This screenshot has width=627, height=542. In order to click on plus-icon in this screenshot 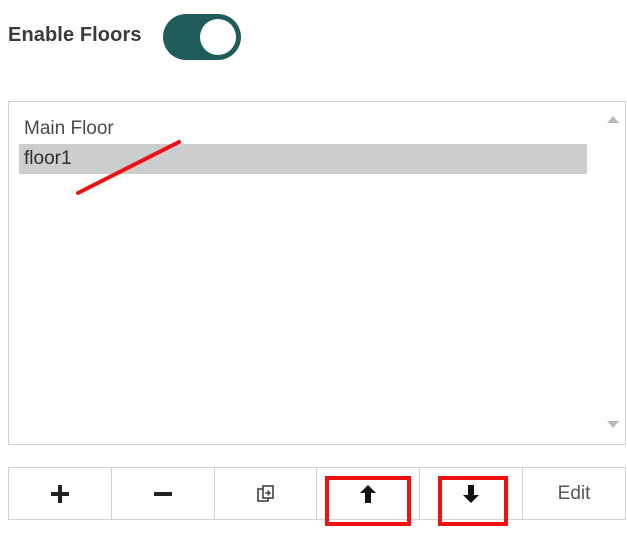, I will do `click(59, 493)`.